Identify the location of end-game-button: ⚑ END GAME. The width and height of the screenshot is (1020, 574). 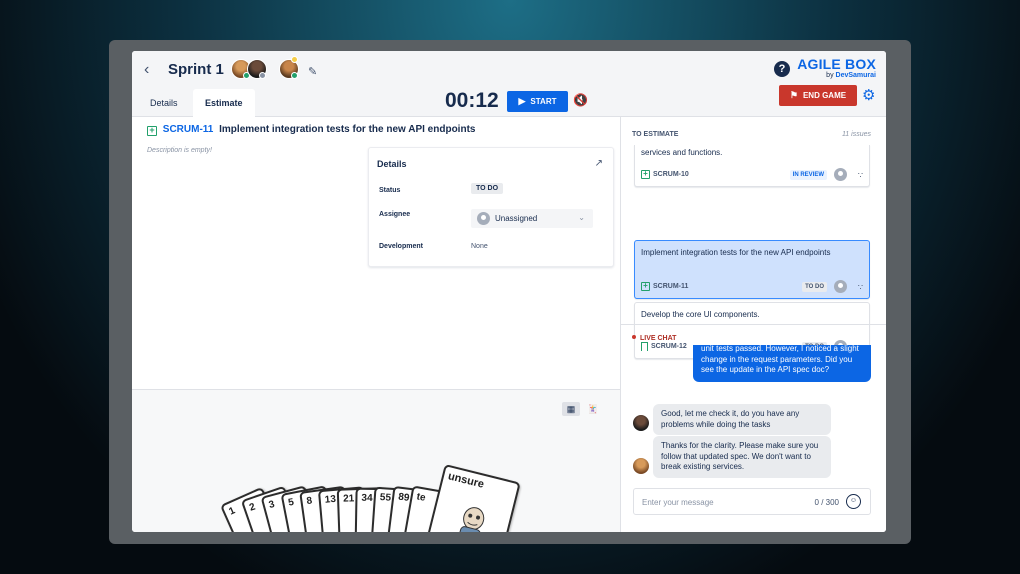
(818, 95).